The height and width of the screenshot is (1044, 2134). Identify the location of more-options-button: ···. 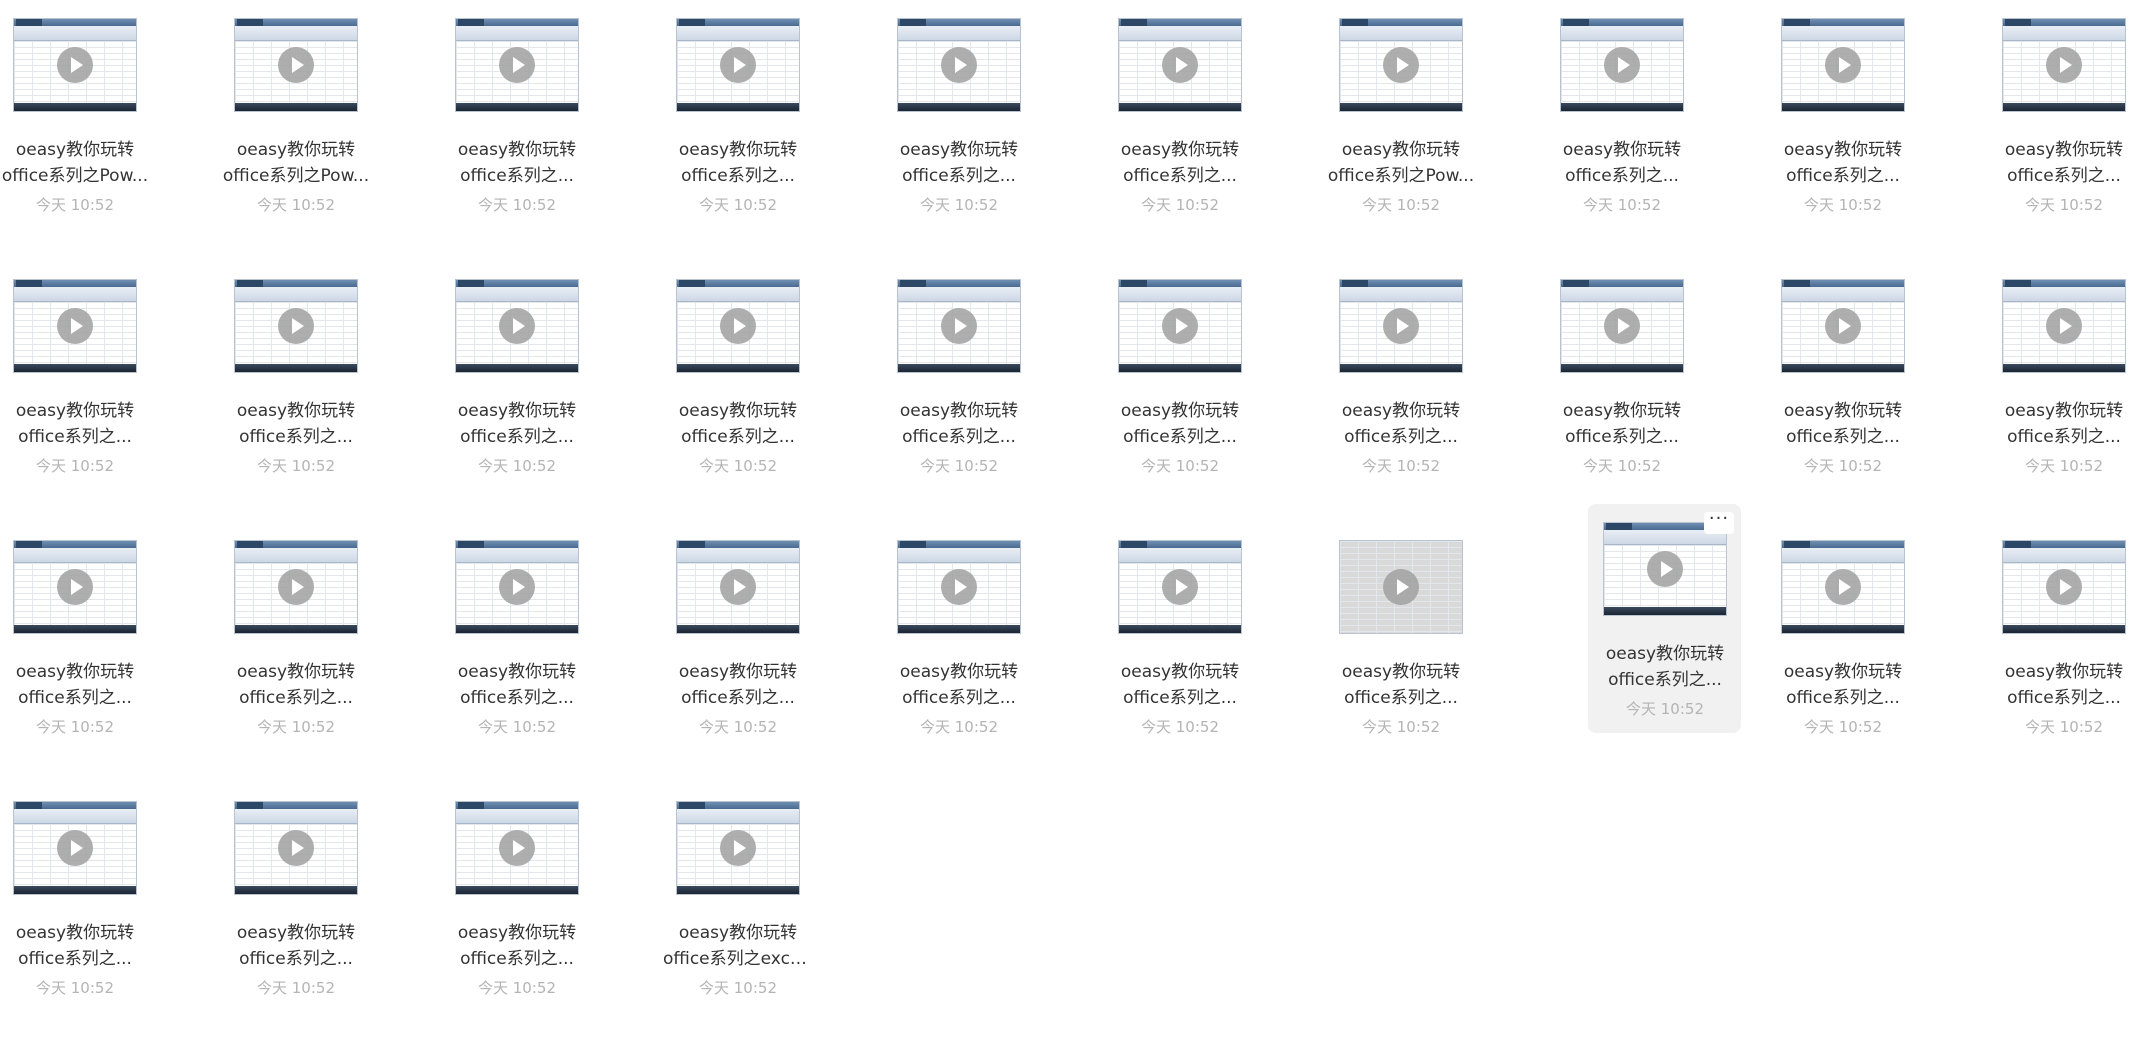
(1719, 522).